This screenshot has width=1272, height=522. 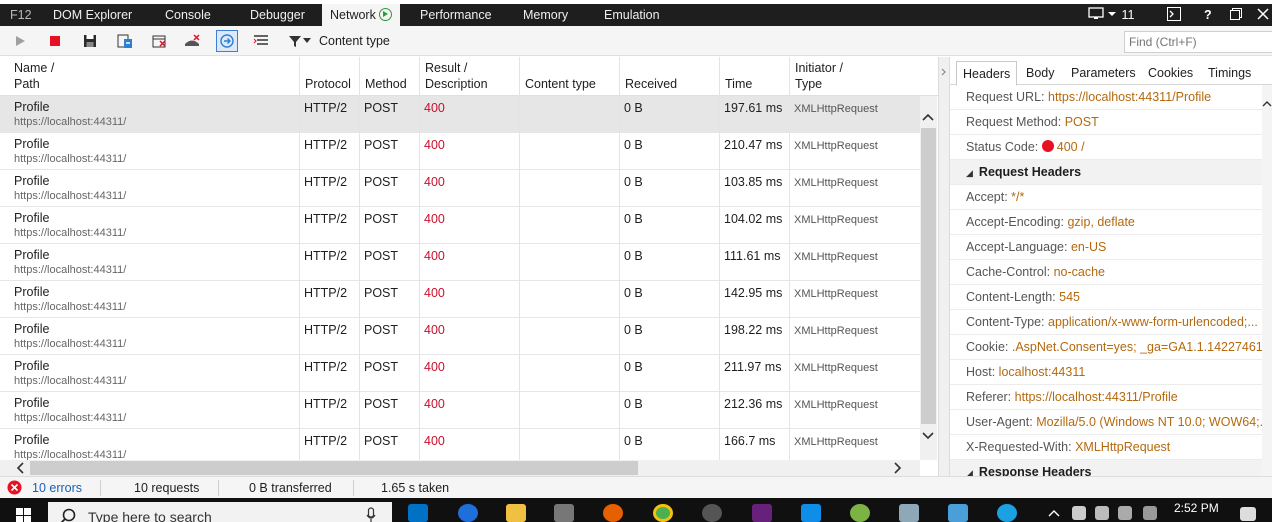 I want to click on volume-icon, so click(x=1125, y=513).